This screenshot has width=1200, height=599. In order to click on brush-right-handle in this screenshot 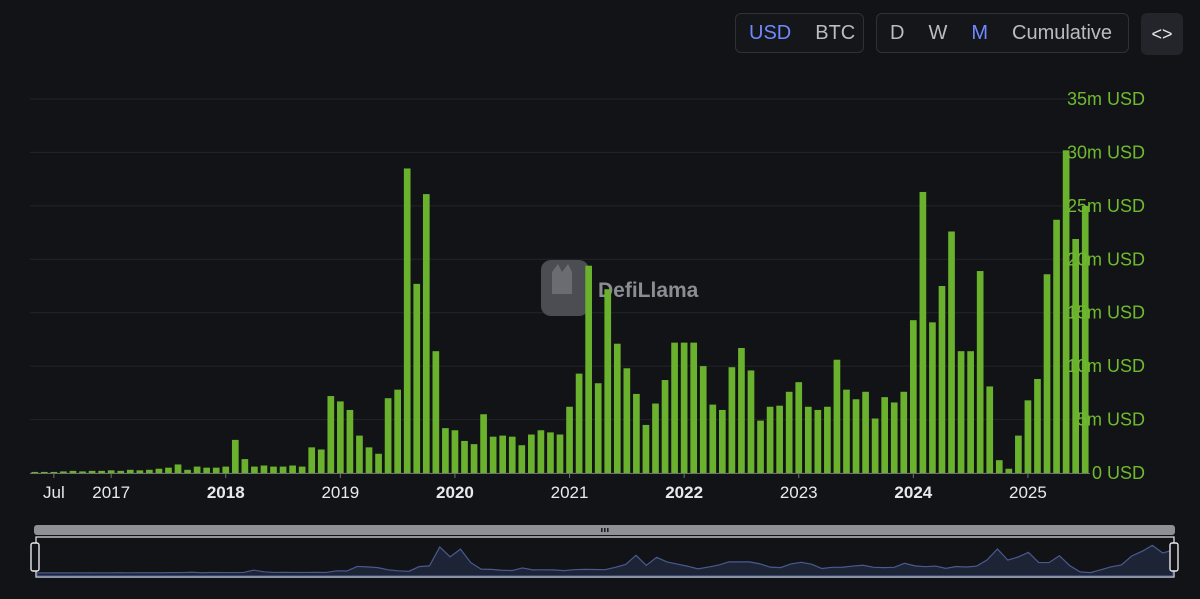, I will do `click(1174, 557)`.